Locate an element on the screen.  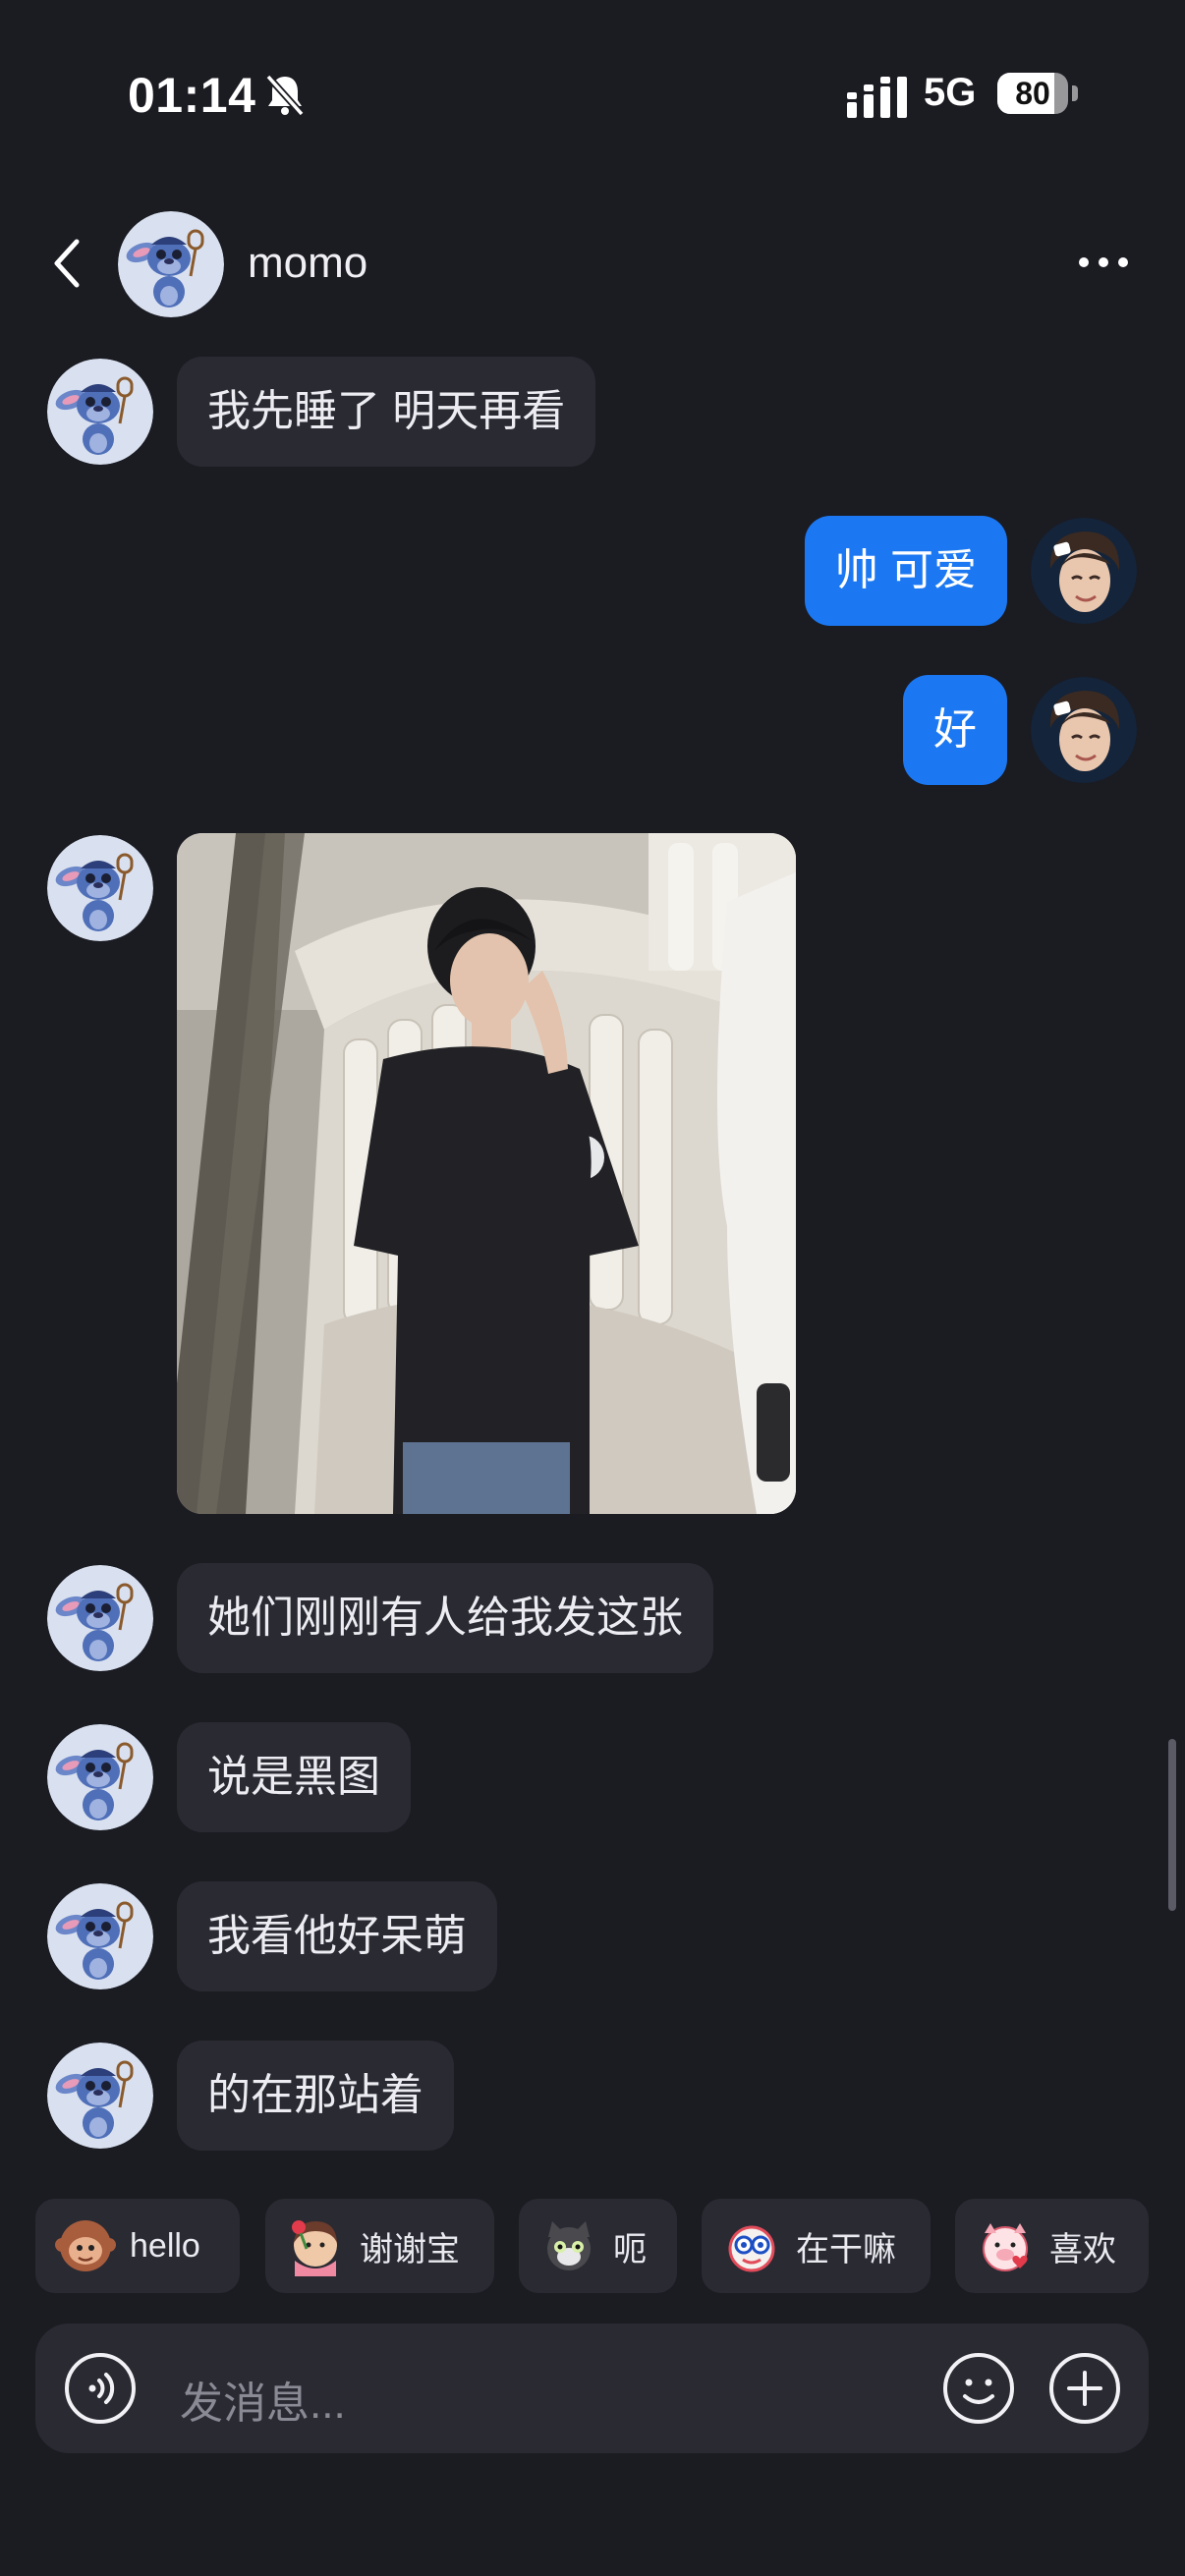
back-icon is located at coordinates (67, 263).